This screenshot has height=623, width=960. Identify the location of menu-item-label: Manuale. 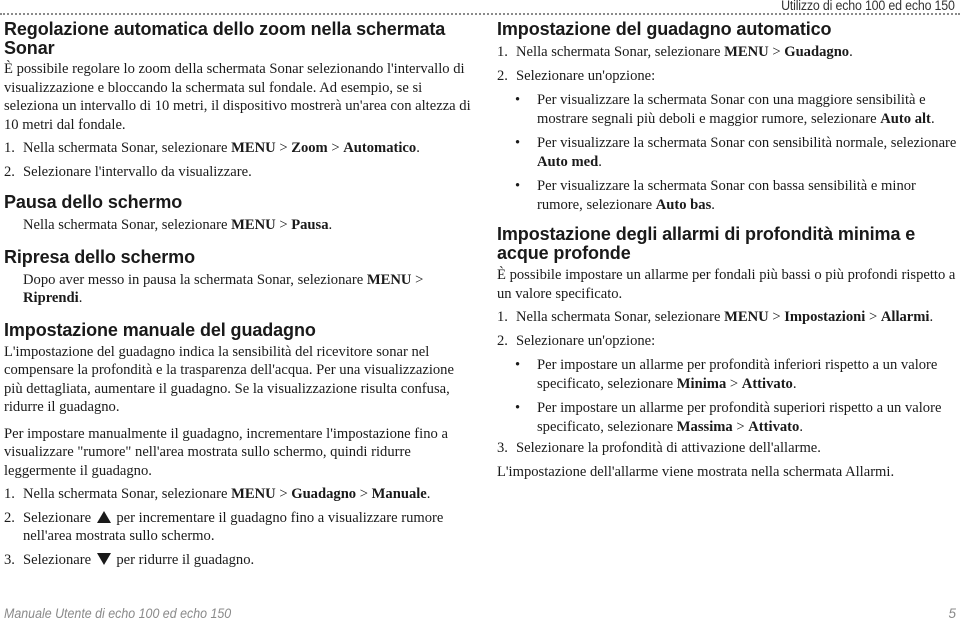
(399, 494).